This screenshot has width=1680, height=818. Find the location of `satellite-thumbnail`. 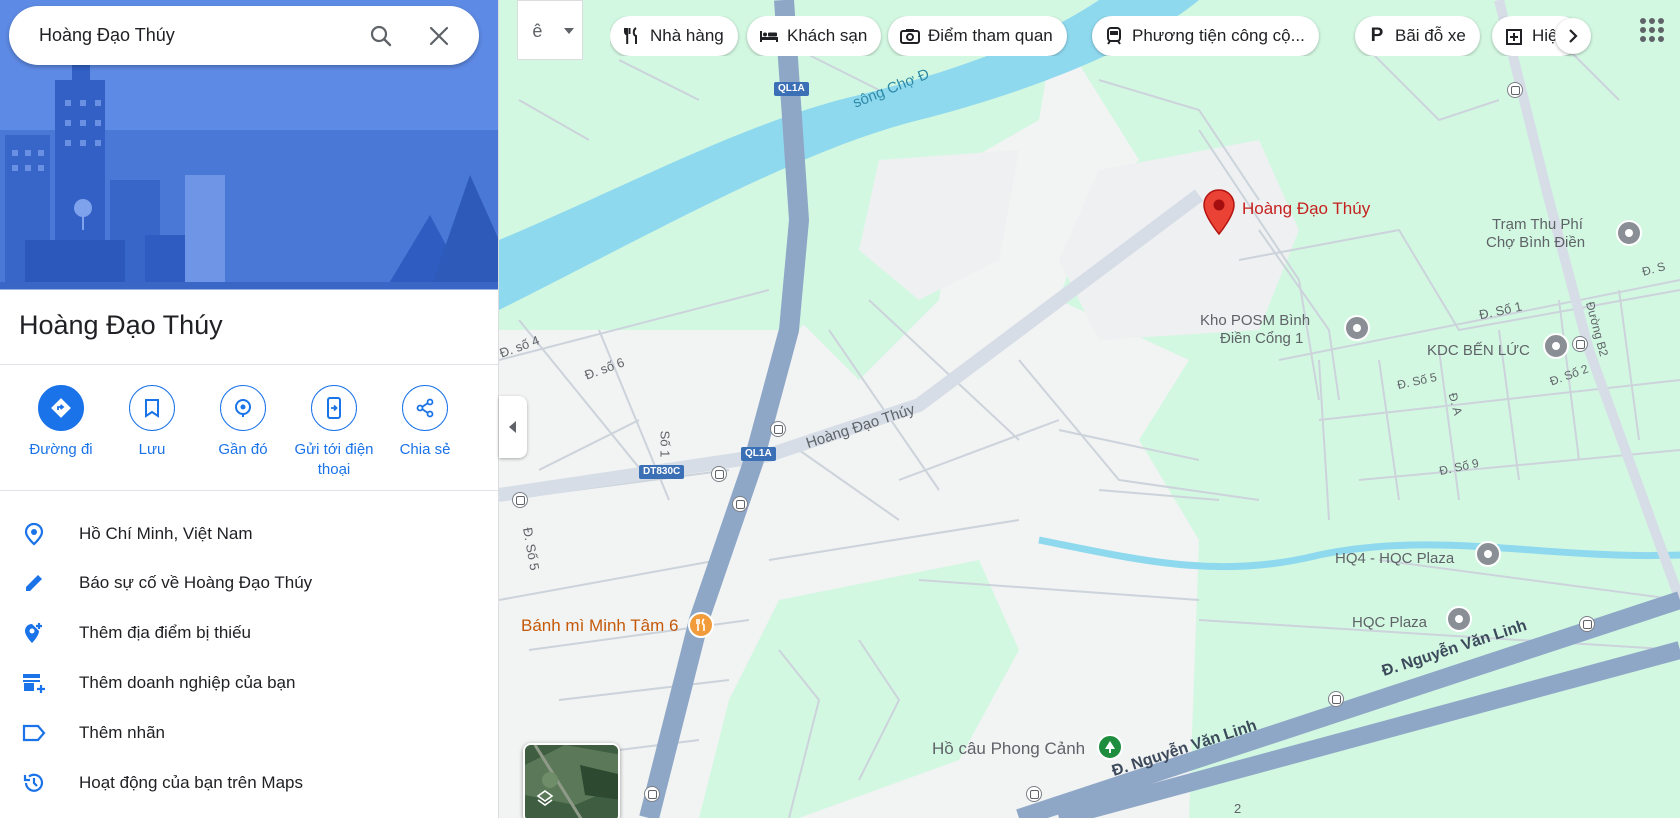

satellite-thumbnail is located at coordinates (571, 781).